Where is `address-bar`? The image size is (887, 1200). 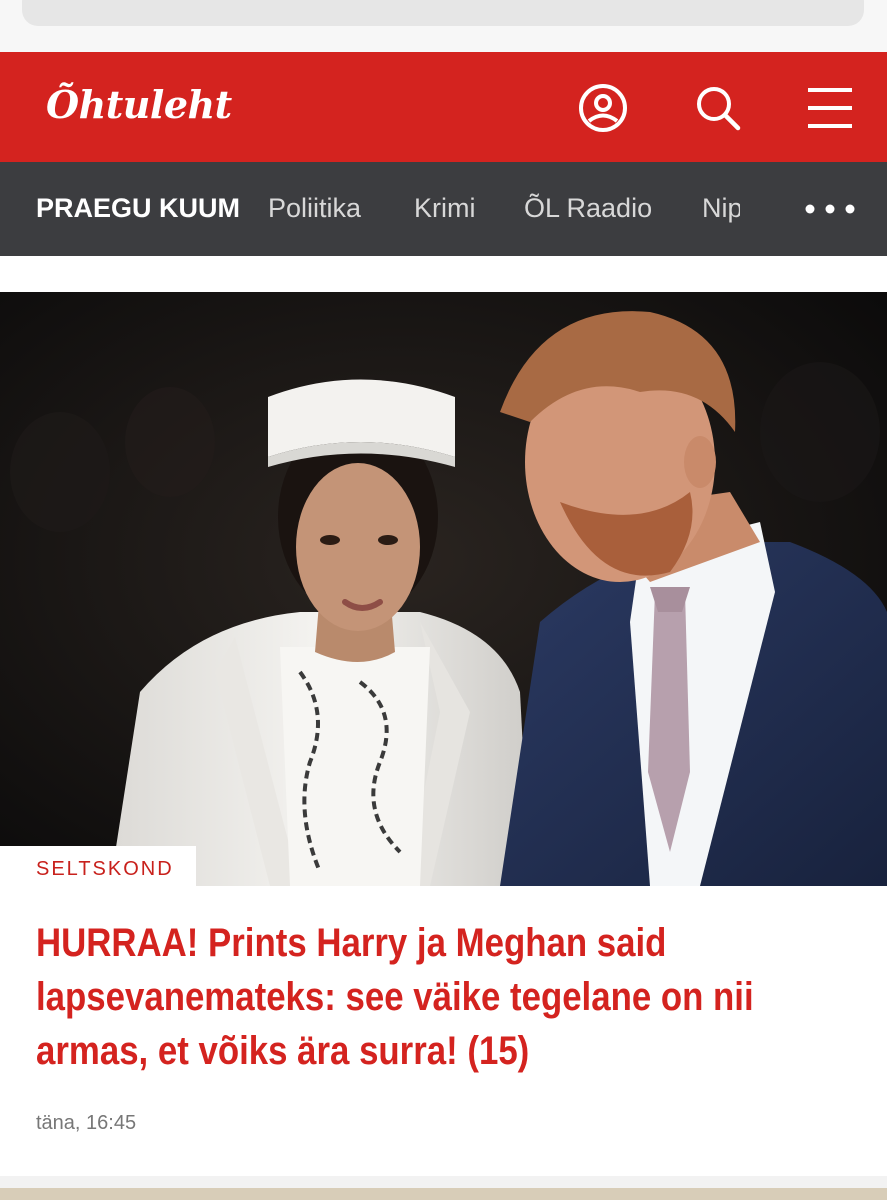
address-bar is located at coordinates (443, 13).